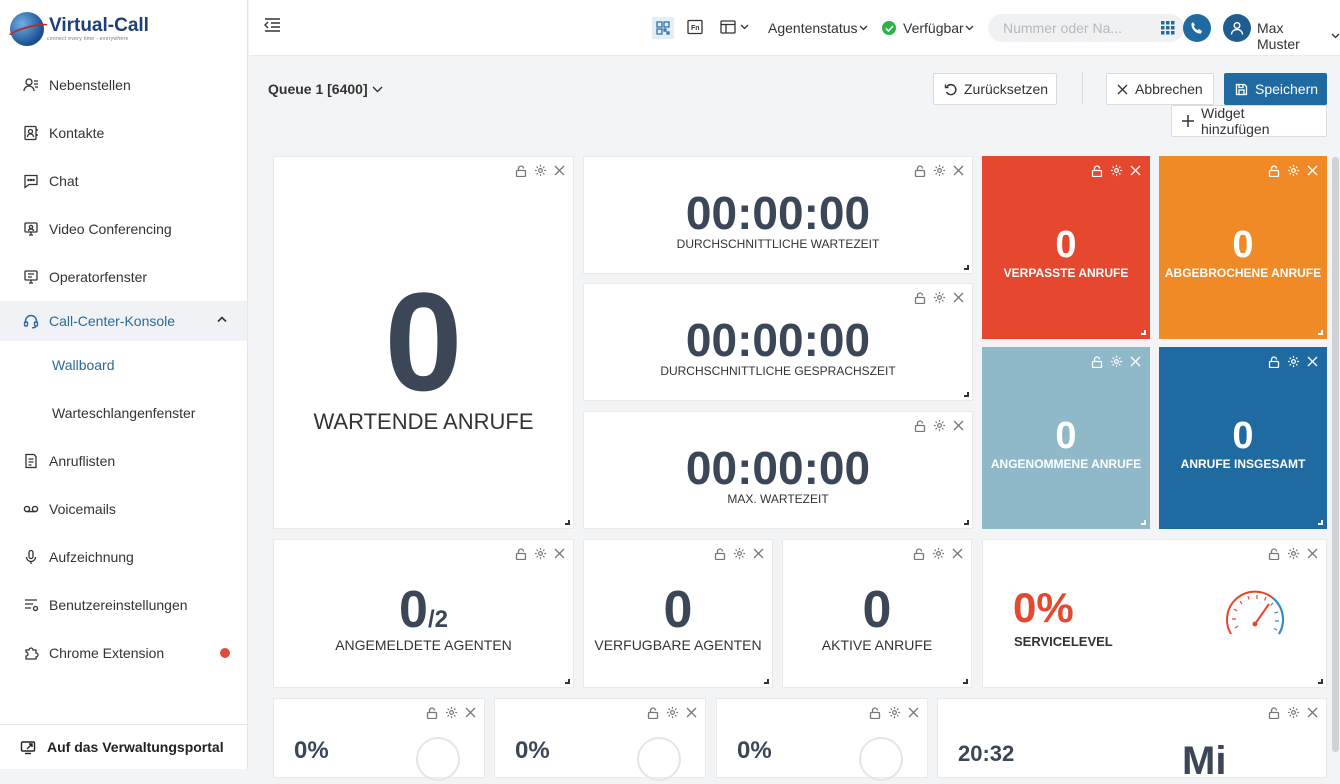 The image size is (1340, 784). I want to click on sidebar-item-aufzeichnung: Aufzeichnung, so click(123, 557).